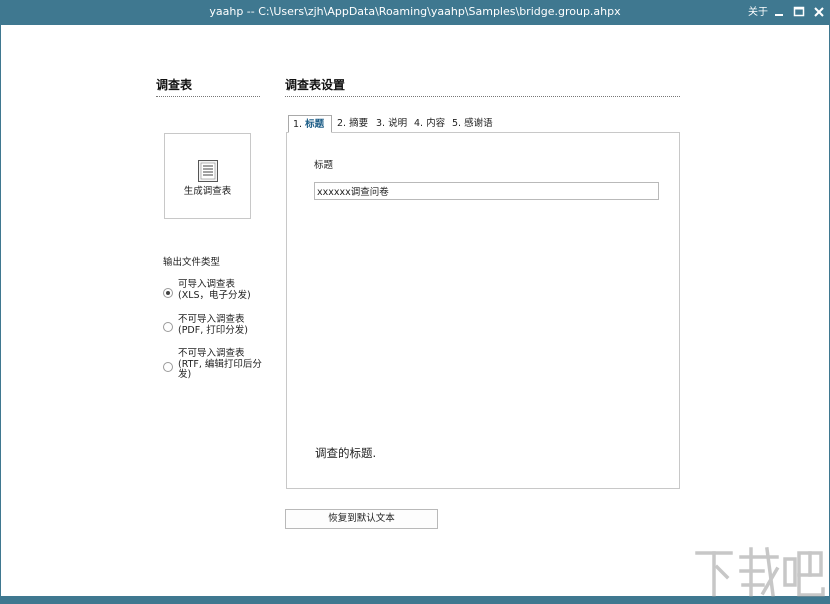 Image resolution: width=830 pixels, height=604 pixels. What do you see at coordinates (208, 171) in the screenshot?
I see `document-icon` at bounding box center [208, 171].